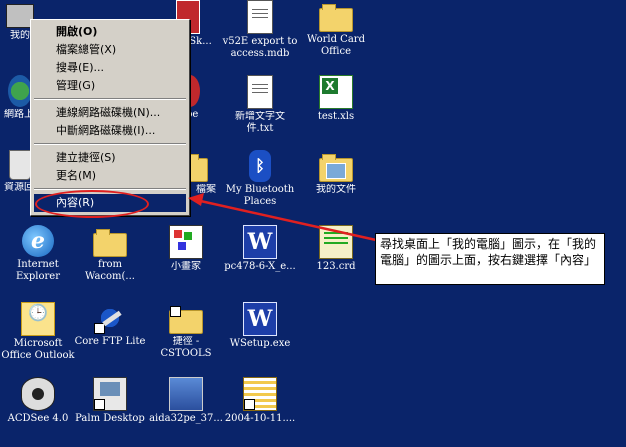 This screenshot has width=626, height=447. What do you see at coordinates (260, 166) in the screenshot?
I see `bluetooth-icon: ᛒ` at bounding box center [260, 166].